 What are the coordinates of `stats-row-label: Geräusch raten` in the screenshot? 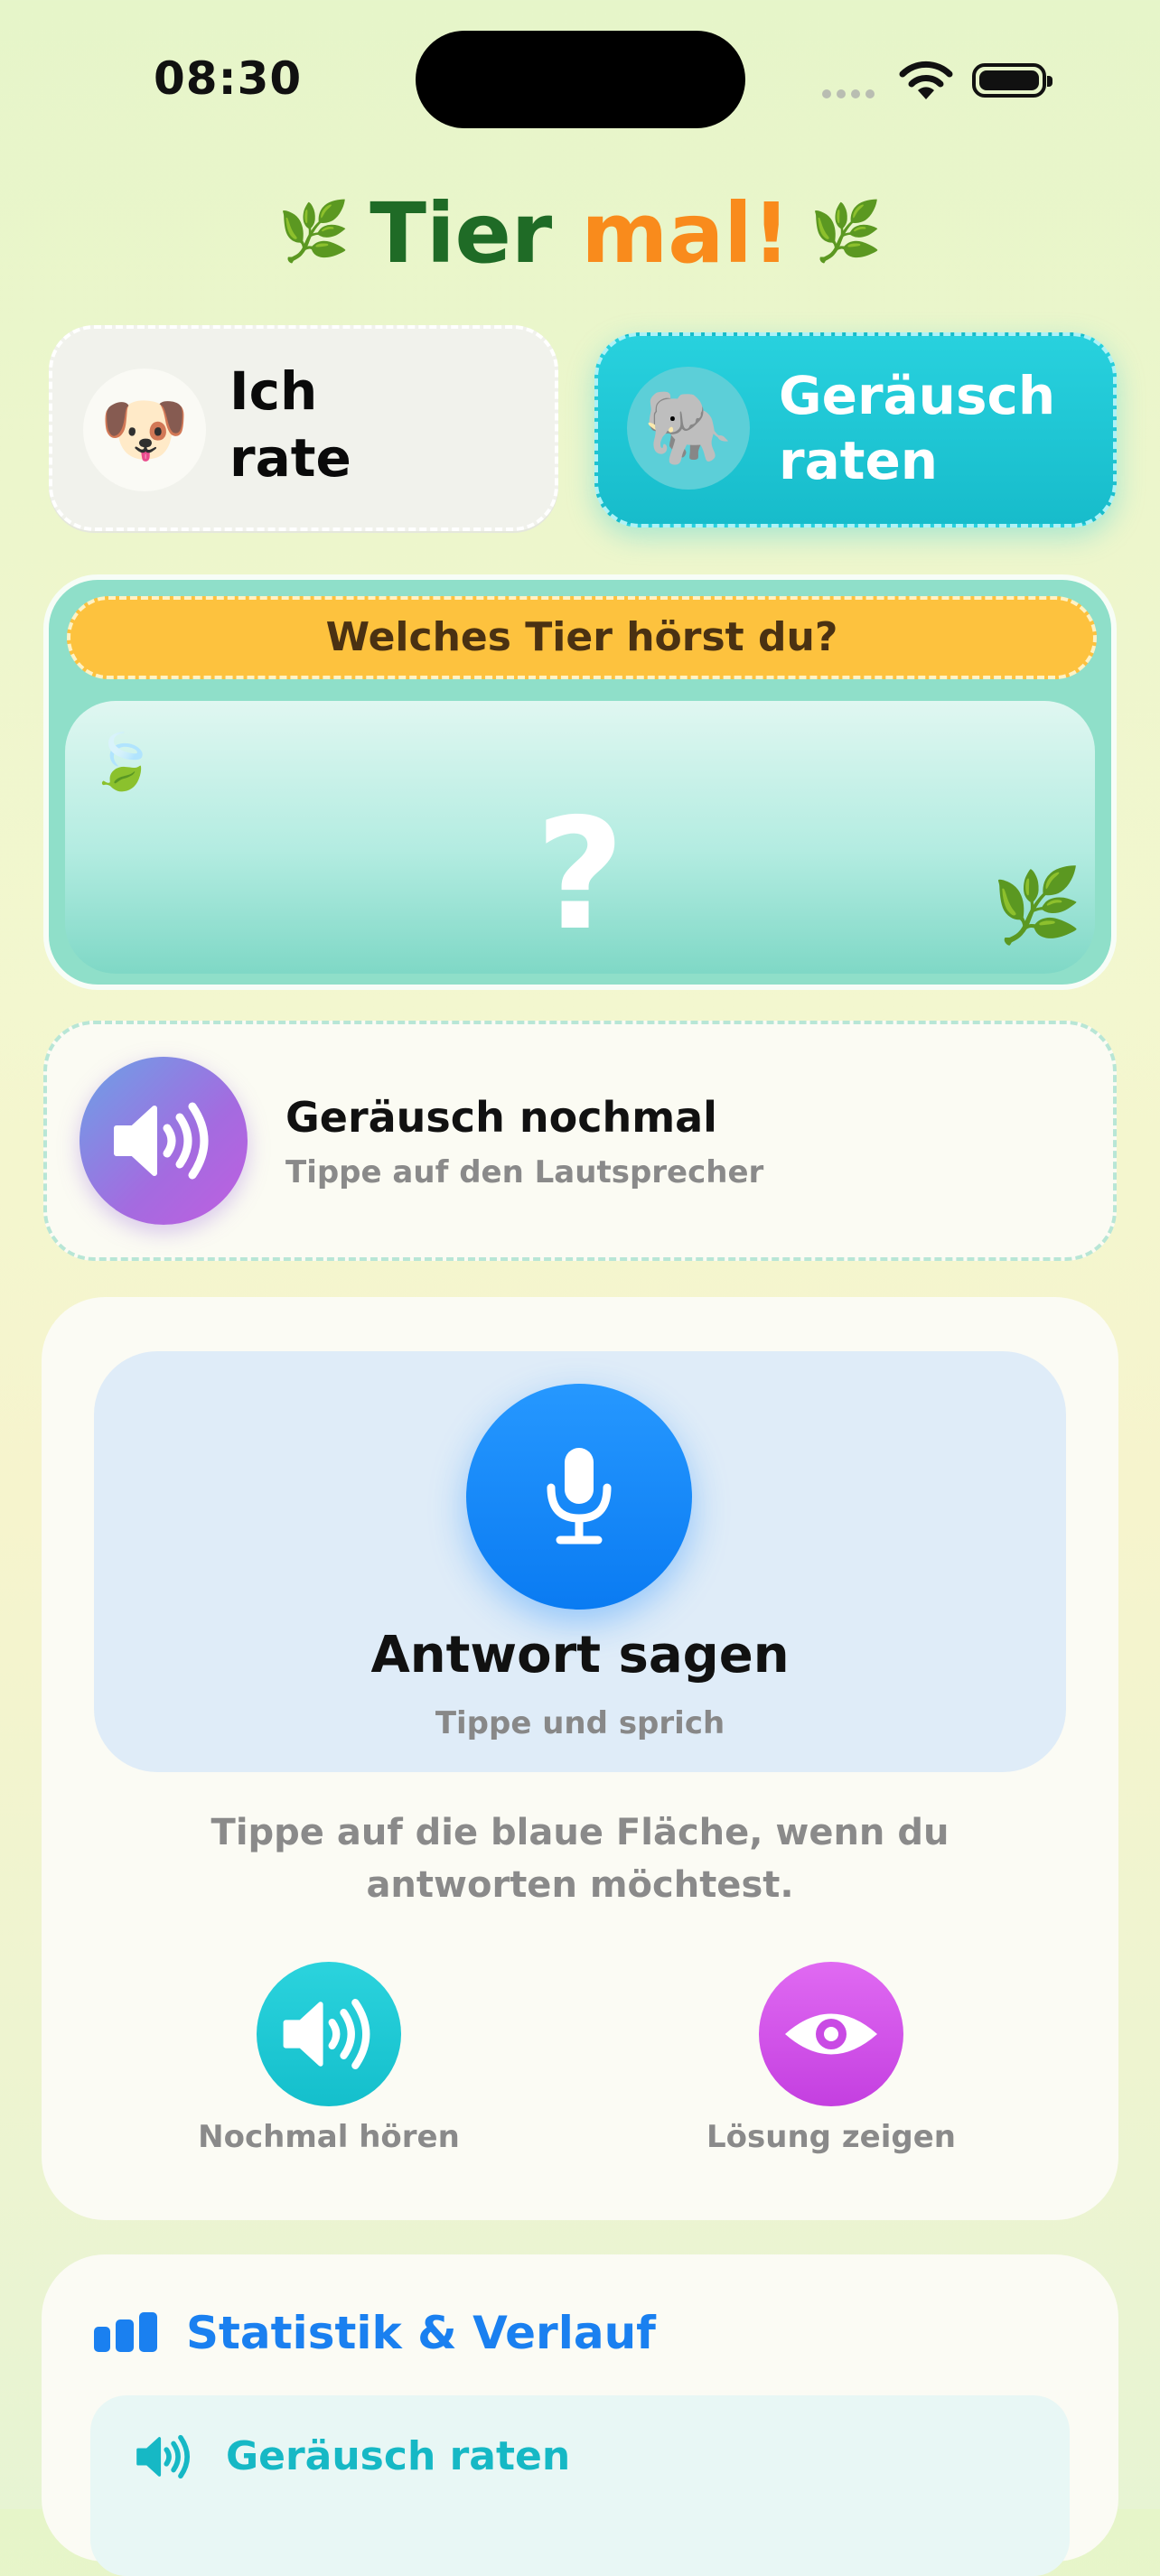 It's located at (398, 2456).